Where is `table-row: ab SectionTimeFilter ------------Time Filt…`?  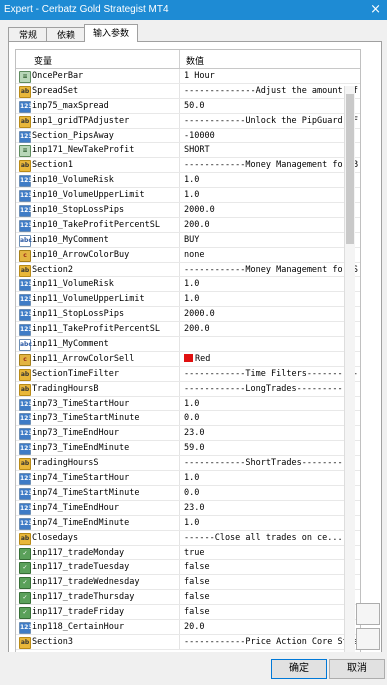 table-row: ab SectionTimeFilter ------------Time Filt… is located at coordinates (188, 374).